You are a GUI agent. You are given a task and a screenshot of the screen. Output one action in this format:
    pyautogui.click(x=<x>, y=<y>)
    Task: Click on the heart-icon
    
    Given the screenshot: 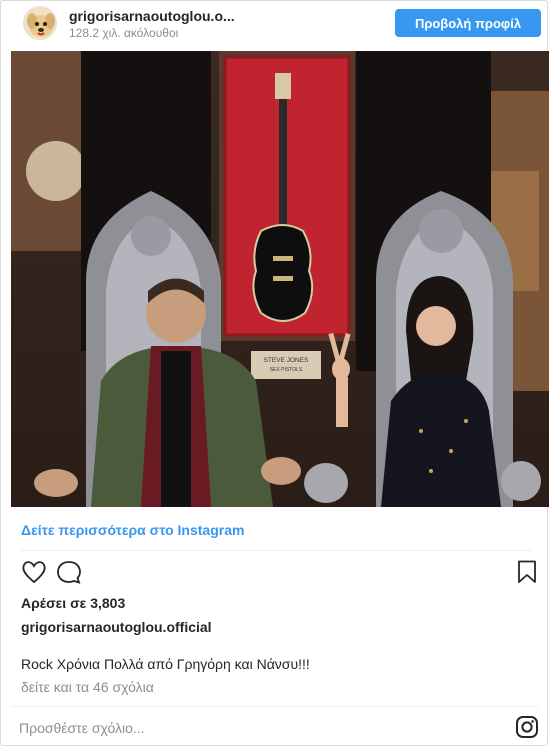 What is the action you would take?
    pyautogui.click(x=34, y=574)
    